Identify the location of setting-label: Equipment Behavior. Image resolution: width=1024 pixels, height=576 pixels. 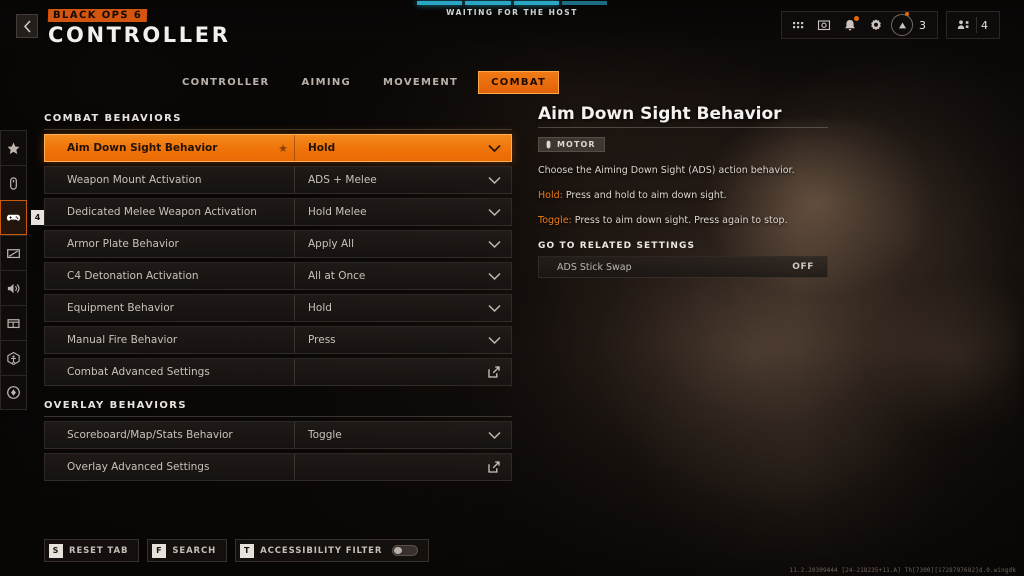
(120, 308).